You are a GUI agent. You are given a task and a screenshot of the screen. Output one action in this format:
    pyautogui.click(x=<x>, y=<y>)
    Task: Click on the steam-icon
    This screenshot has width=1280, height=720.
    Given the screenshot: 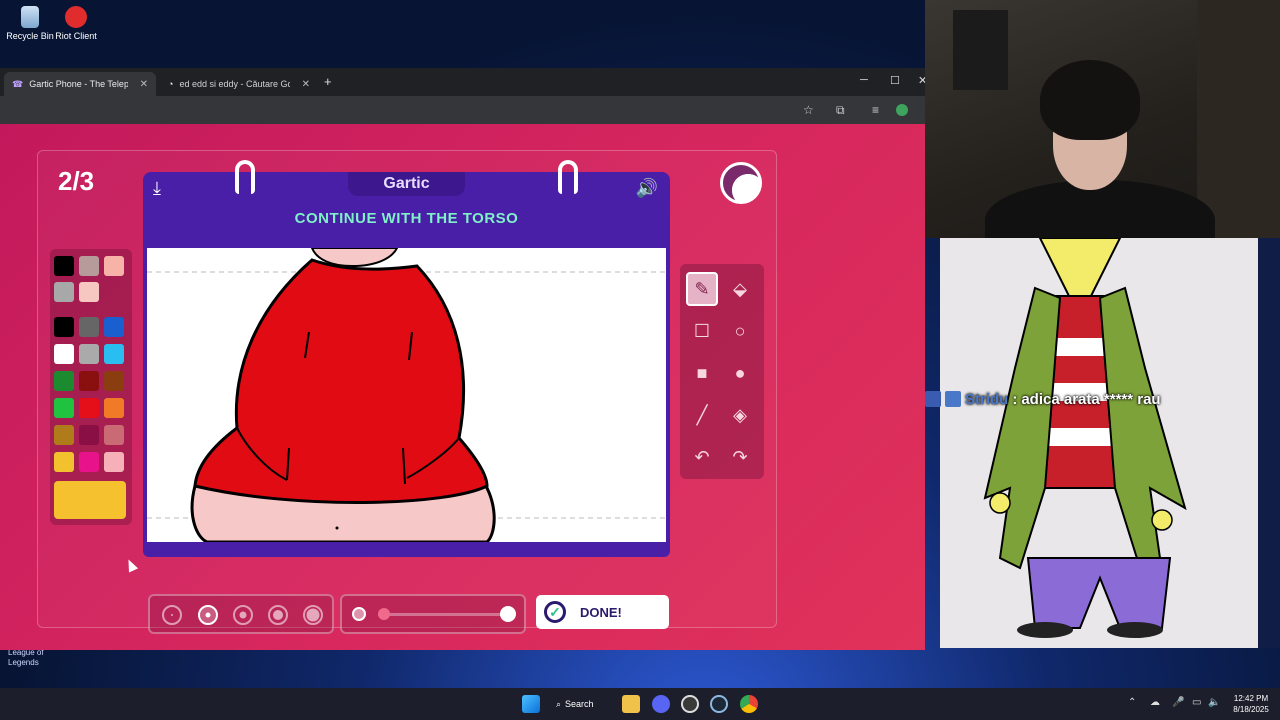 What is the action you would take?
    pyautogui.click(x=719, y=704)
    